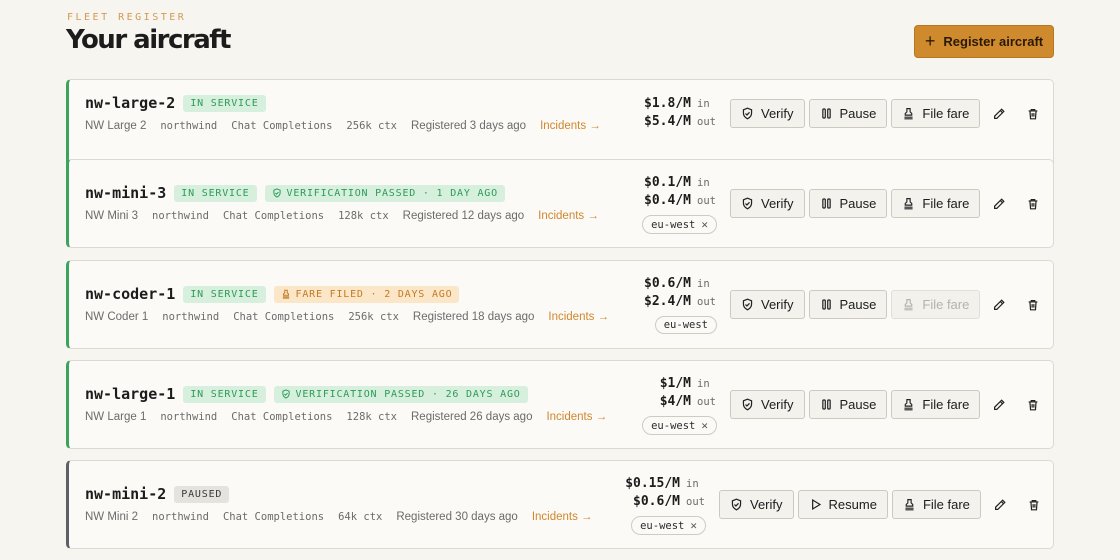 Image resolution: width=1120 pixels, height=560 pixels. Describe the element at coordinates (667, 301) in the screenshot. I see `price-out: $2.4/M` at that location.